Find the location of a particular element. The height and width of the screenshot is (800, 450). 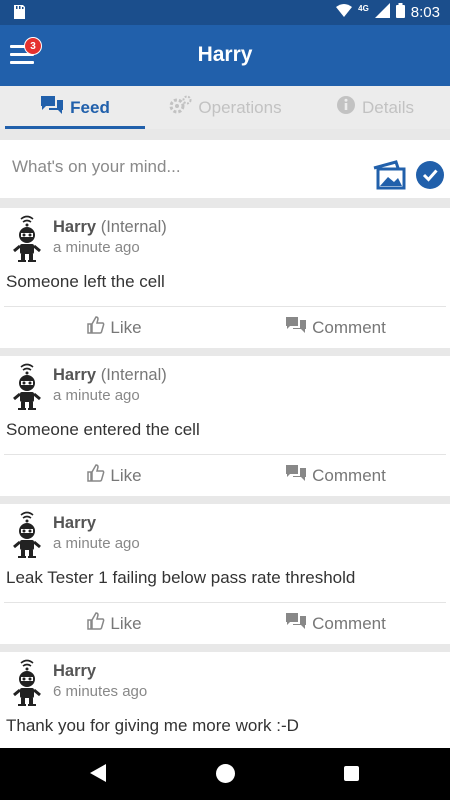

app-bar: 3 Harry is located at coordinates (225, 55).